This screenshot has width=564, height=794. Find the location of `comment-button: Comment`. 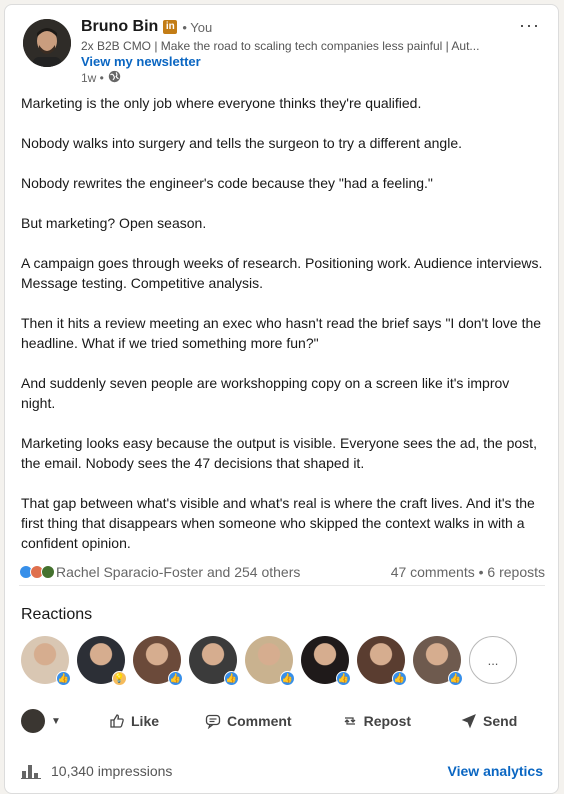

comment-button: Comment is located at coordinates (248, 721).